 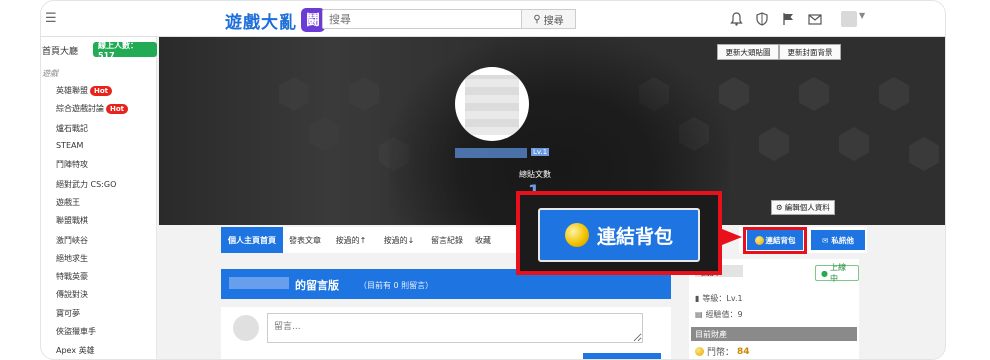 I want to click on sidebar-item-label: 絕地求生, so click(x=72, y=258).